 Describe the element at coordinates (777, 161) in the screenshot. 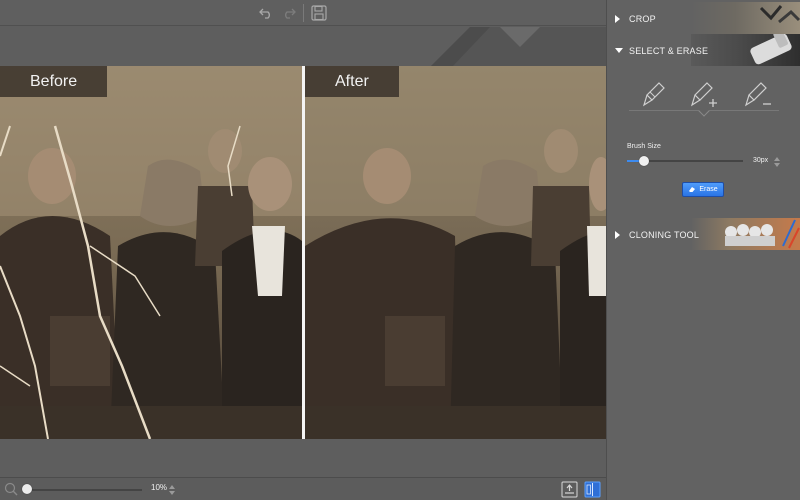

I see `brush-size-stepper` at that location.